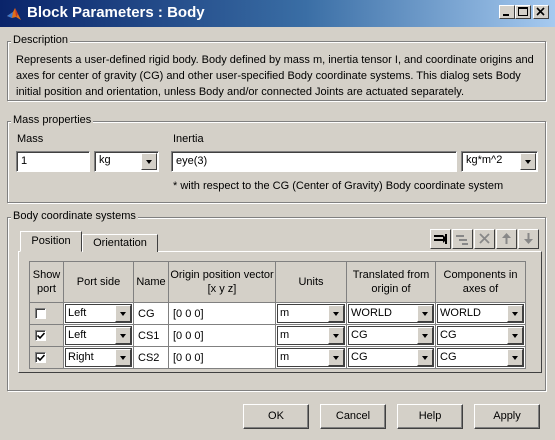 Image resolution: width=555 pixels, height=440 pixels. Describe the element at coordinates (507, 12) in the screenshot. I see `minimize-button` at that location.